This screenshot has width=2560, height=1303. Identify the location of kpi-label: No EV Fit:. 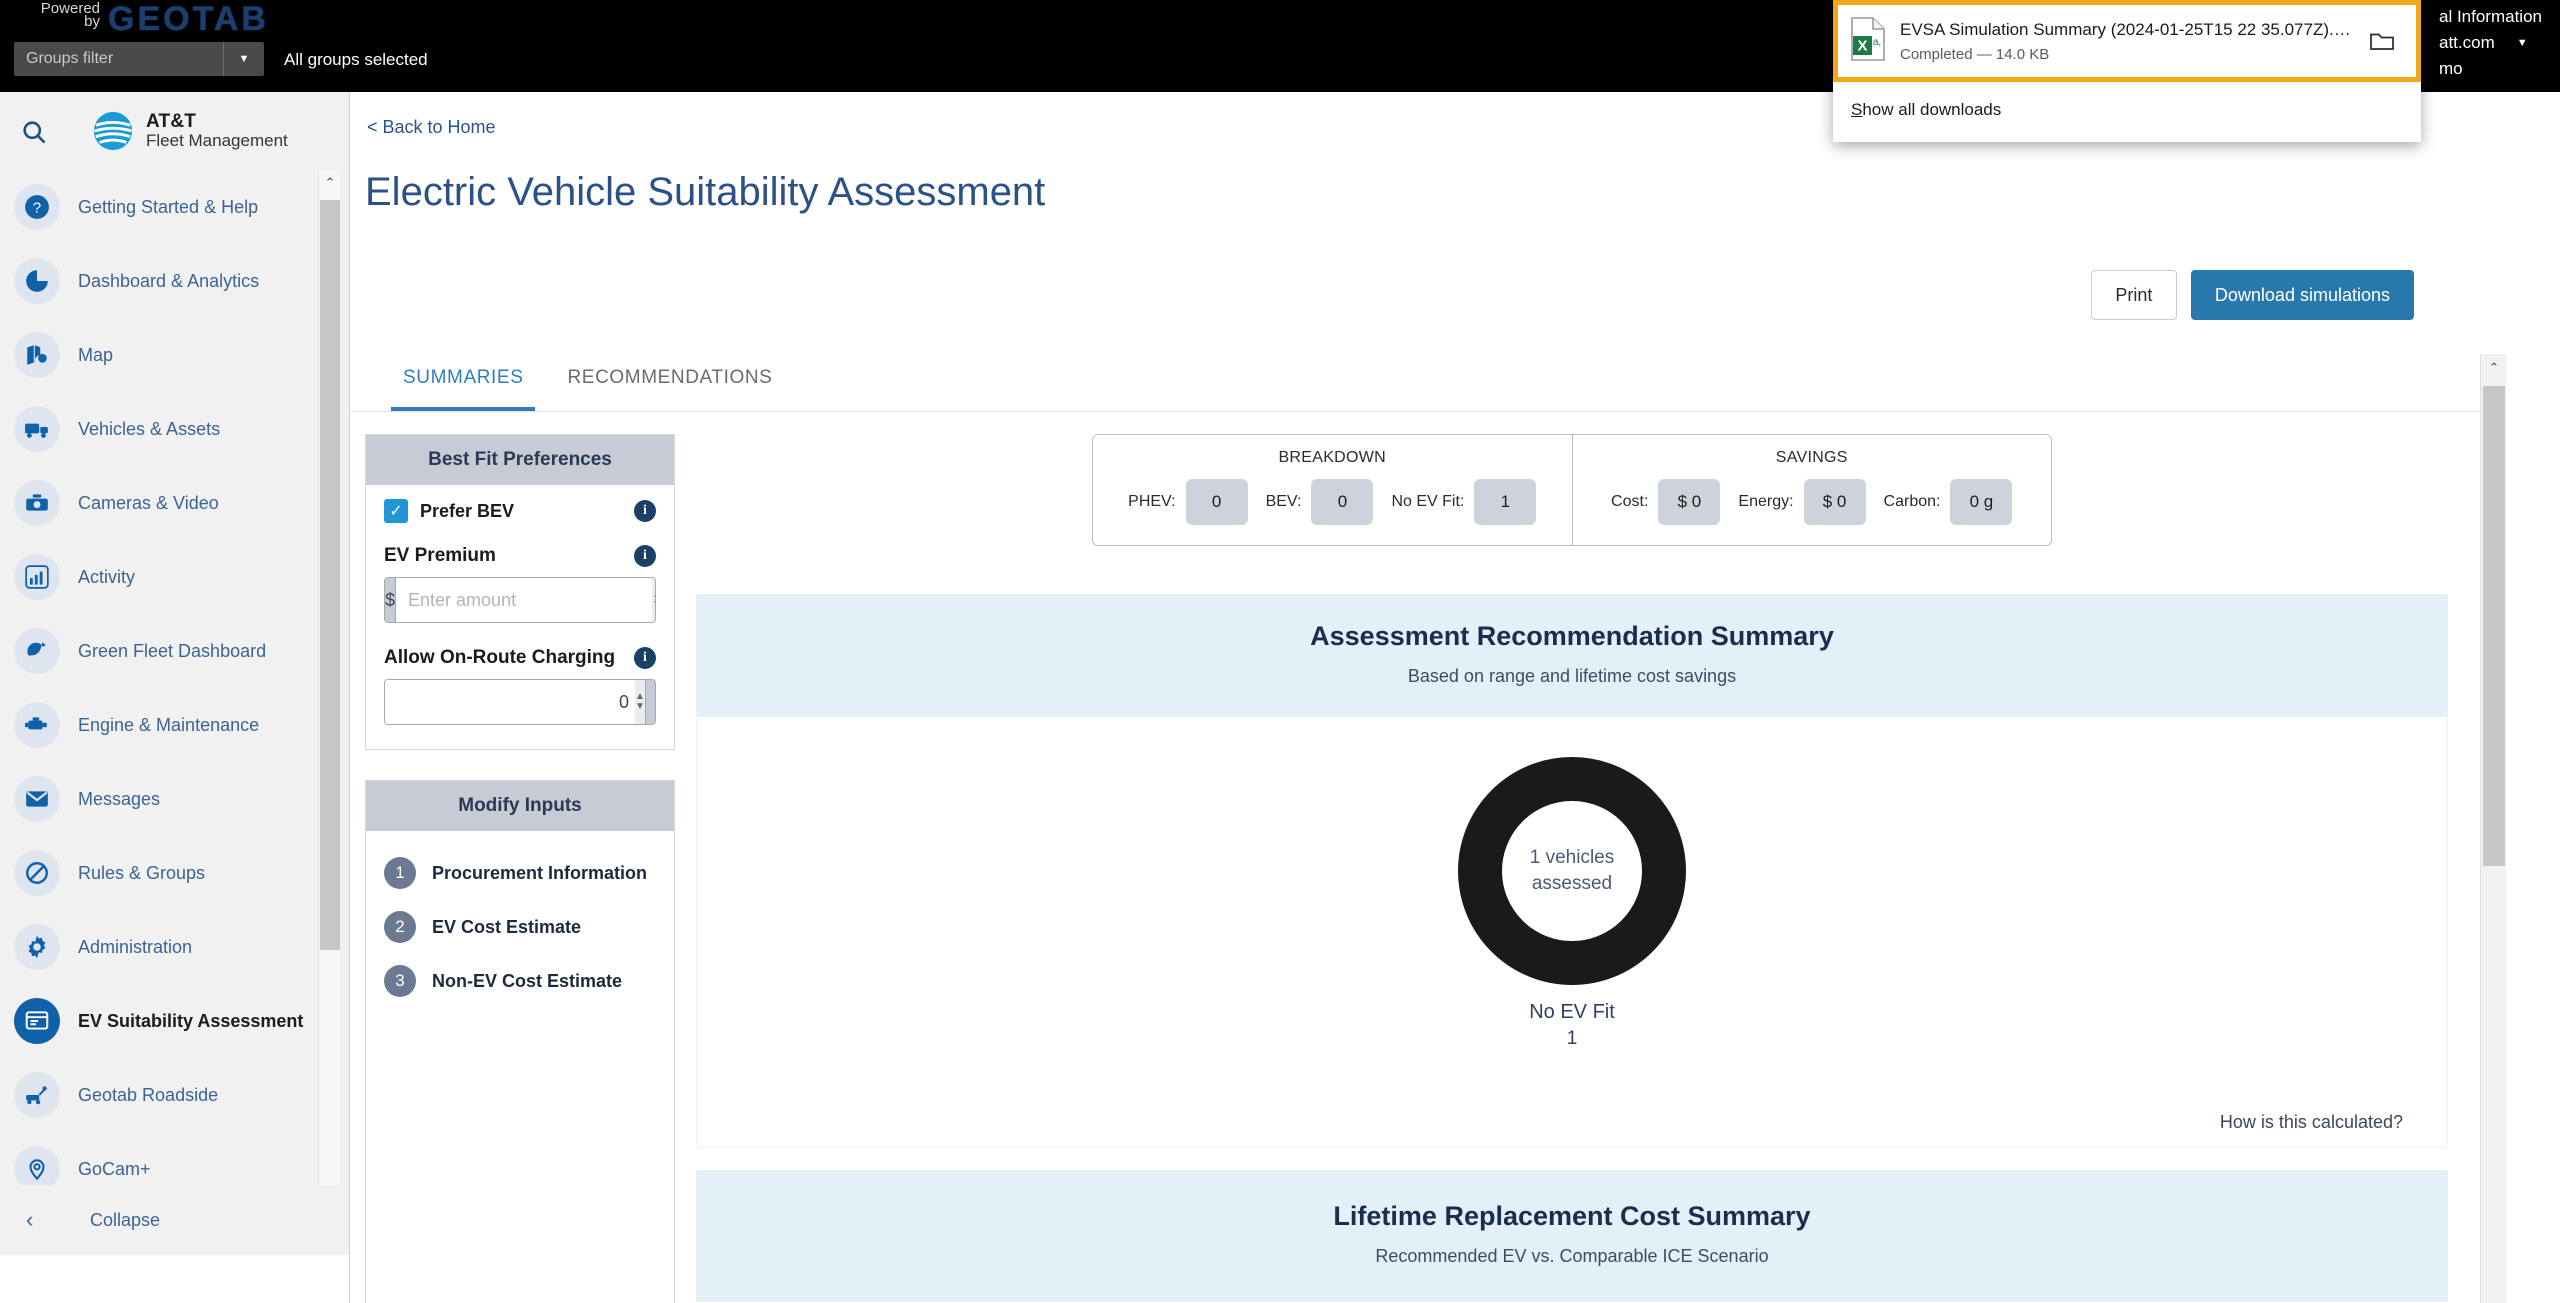
(1428, 501).